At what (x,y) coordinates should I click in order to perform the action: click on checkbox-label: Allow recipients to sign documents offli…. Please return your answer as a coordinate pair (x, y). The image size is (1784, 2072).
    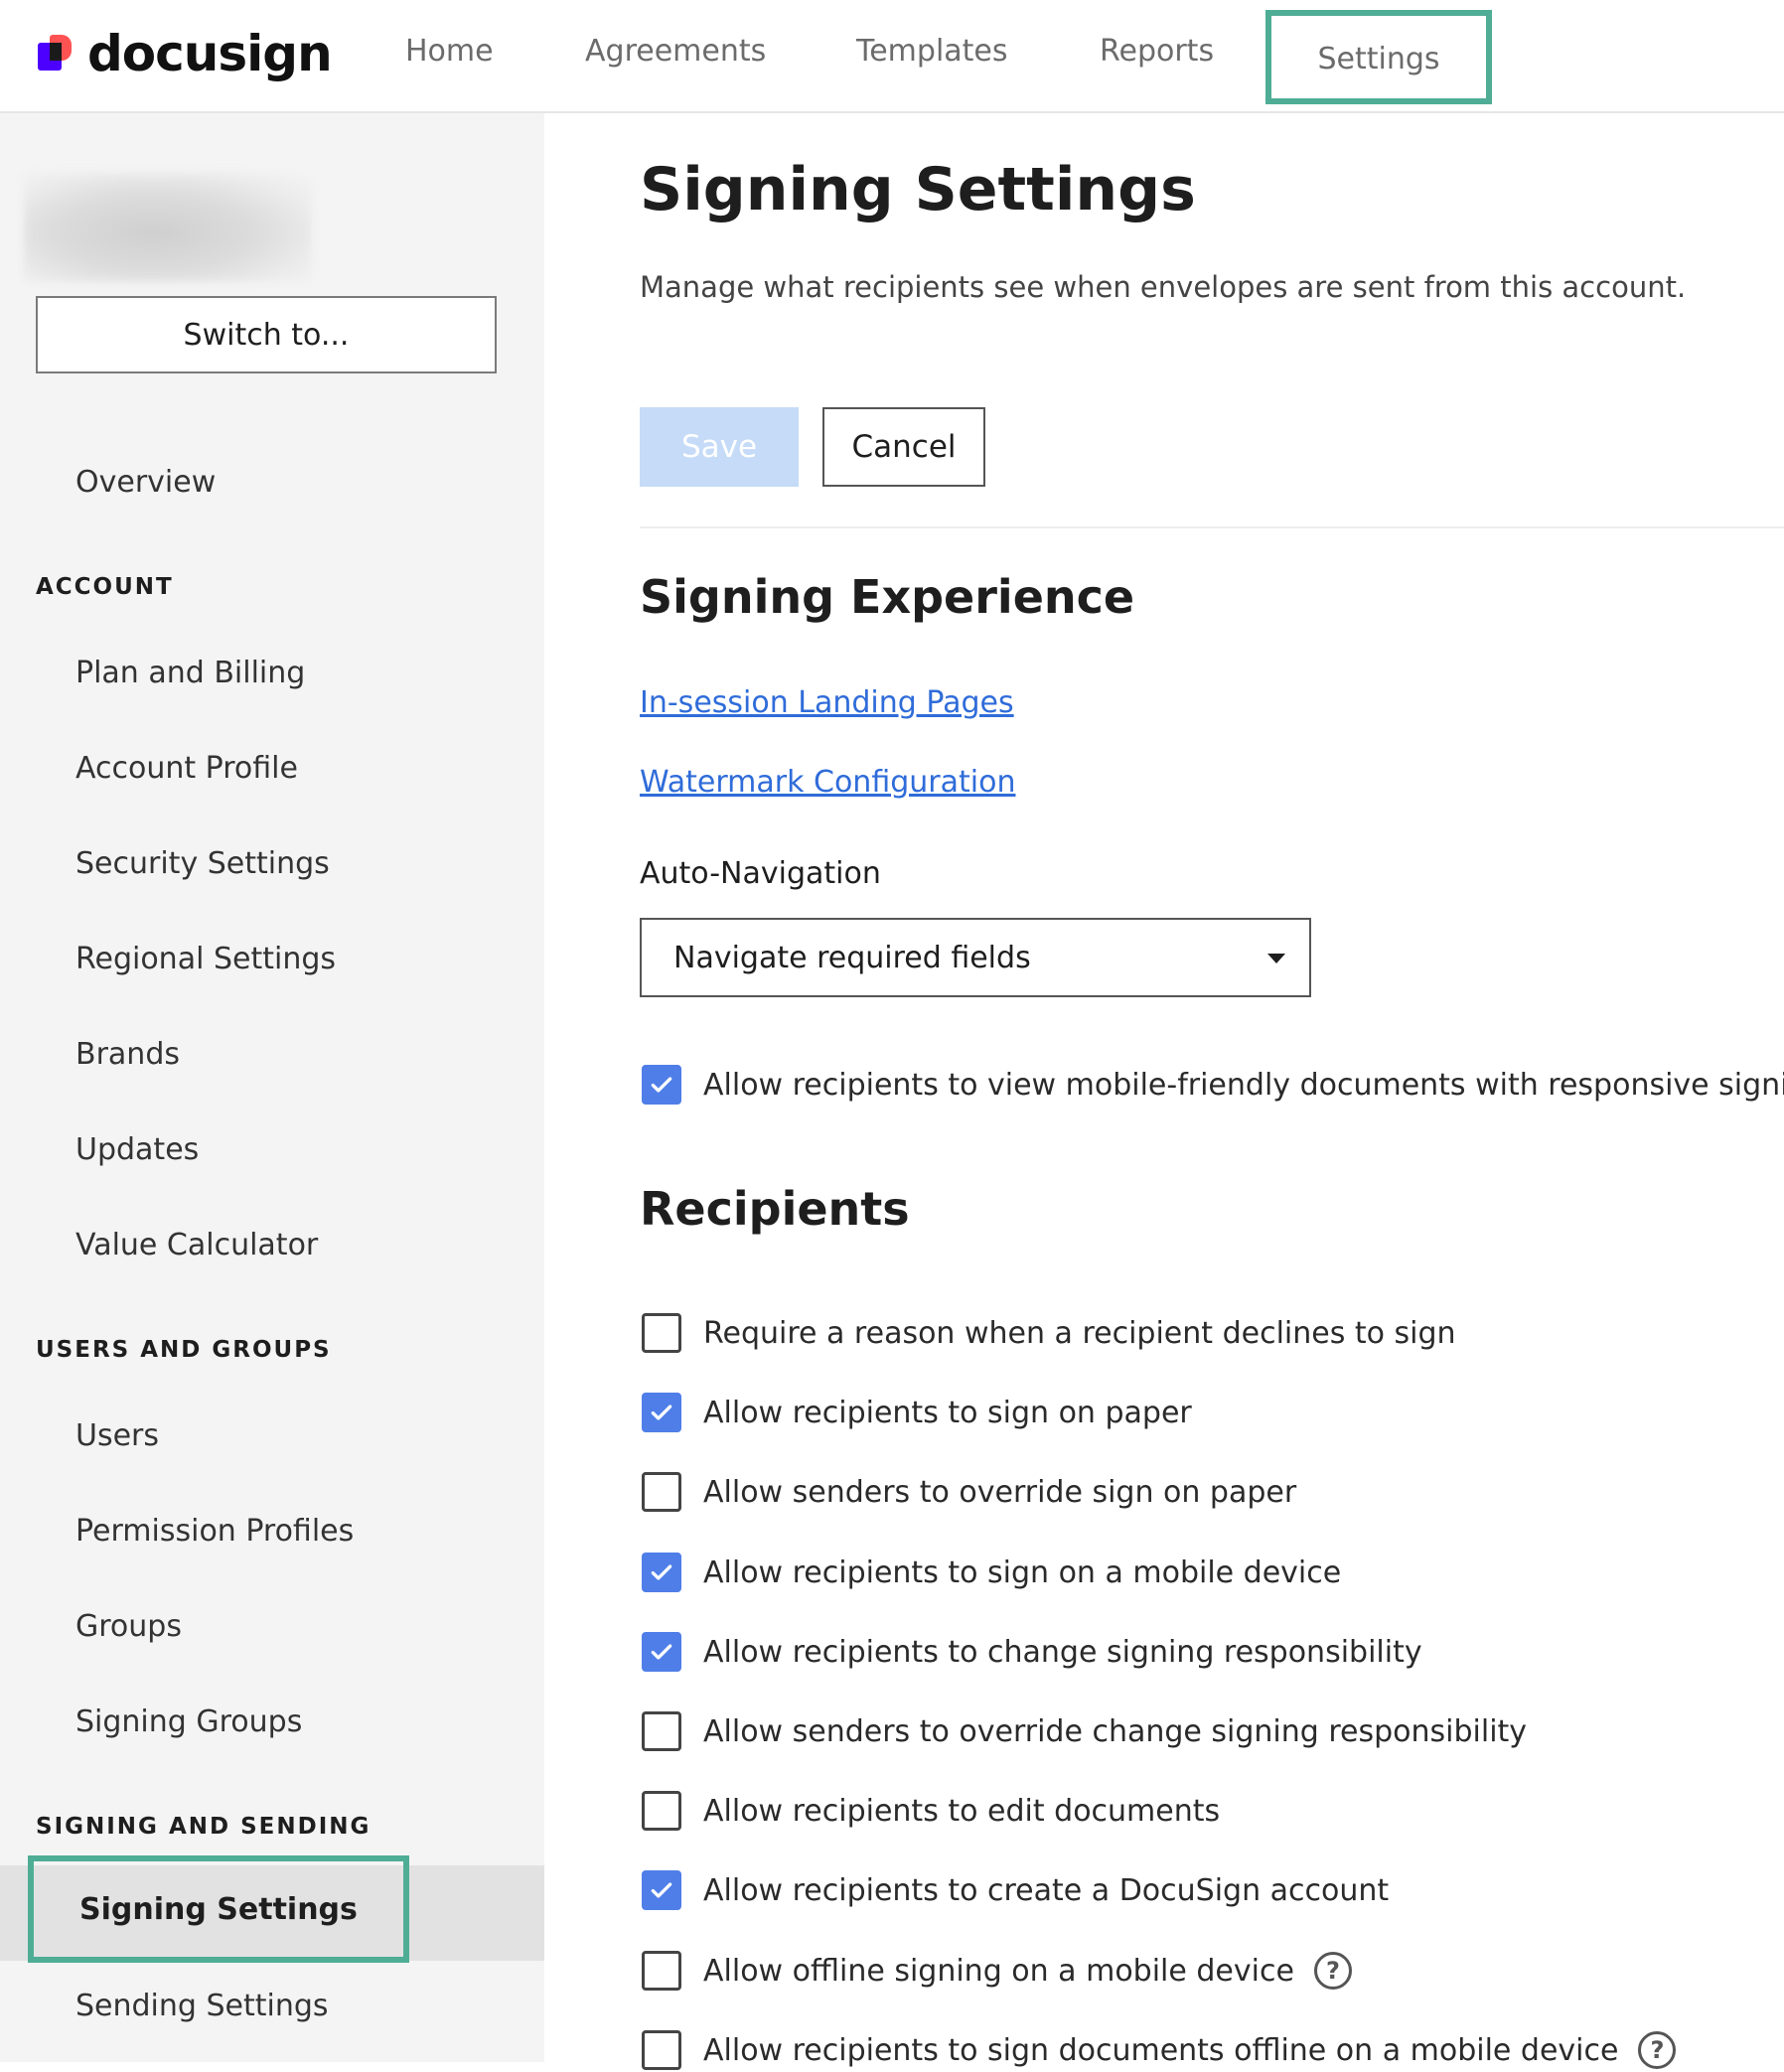
    Looking at the image, I should click on (1161, 2050).